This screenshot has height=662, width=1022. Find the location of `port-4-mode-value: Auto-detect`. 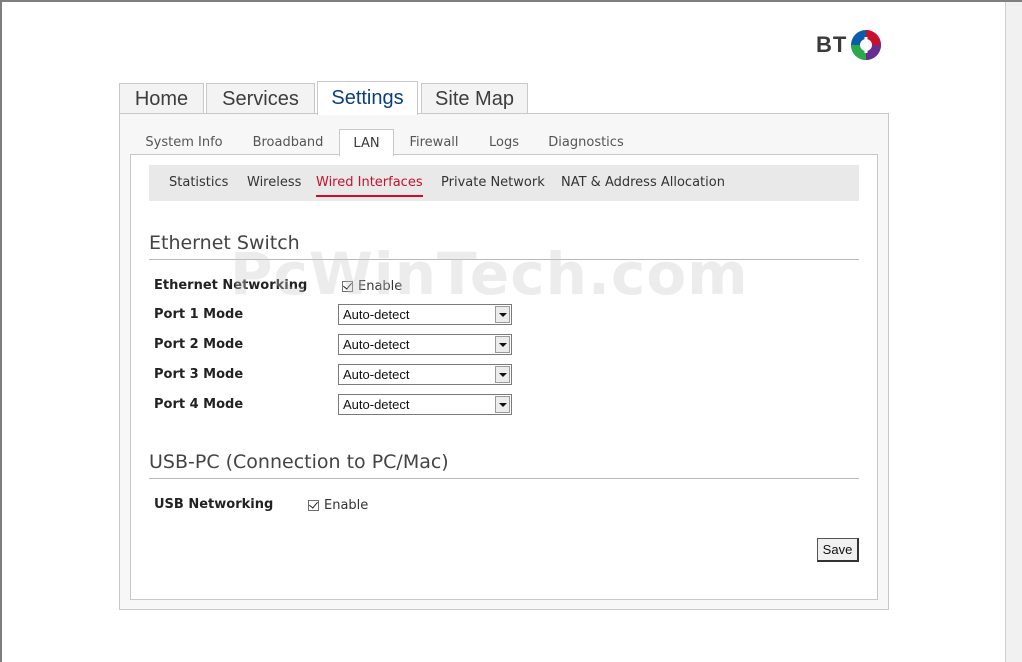

port-4-mode-value: Auto-detect is located at coordinates (376, 404).